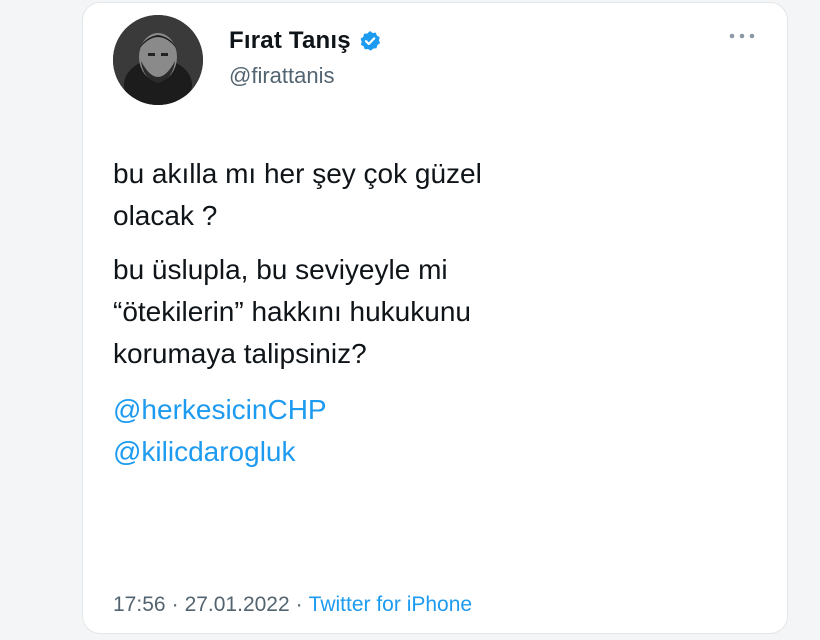  What do you see at coordinates (390, 605) in the screenshot?
I see `tweet-source: Twitter for iPhone` at bounding box center [390, 605].